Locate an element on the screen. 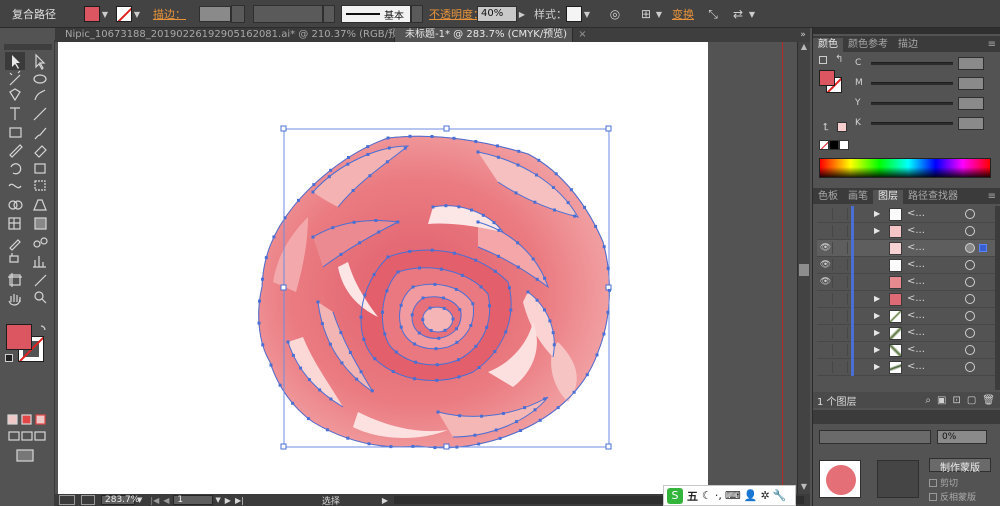 This screenshot has width=1000, height=506. first-artboard-icon: |◀ is located at coordinates (154, 500).